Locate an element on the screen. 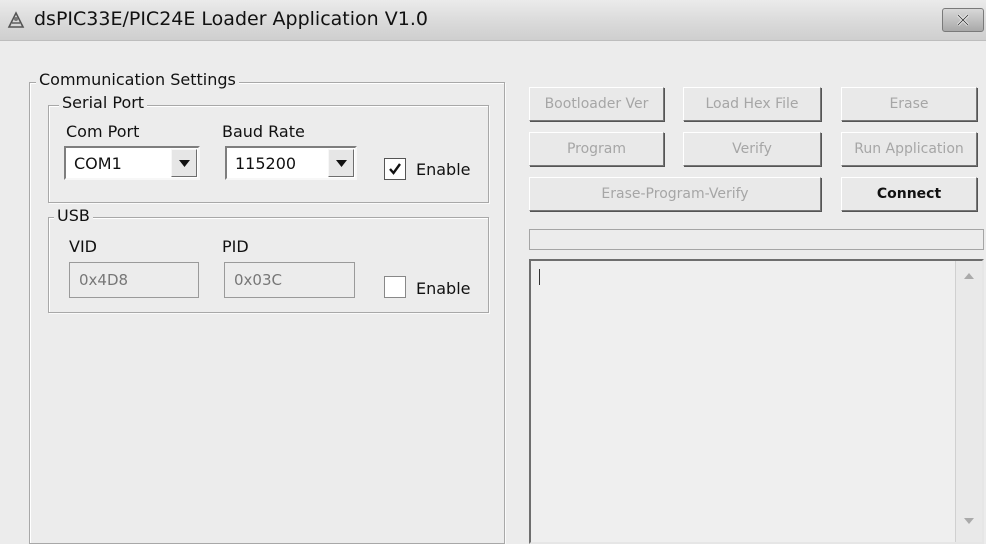 This screenshot has width=986, height=544. progress-bar is located at coordinates (756, 239).